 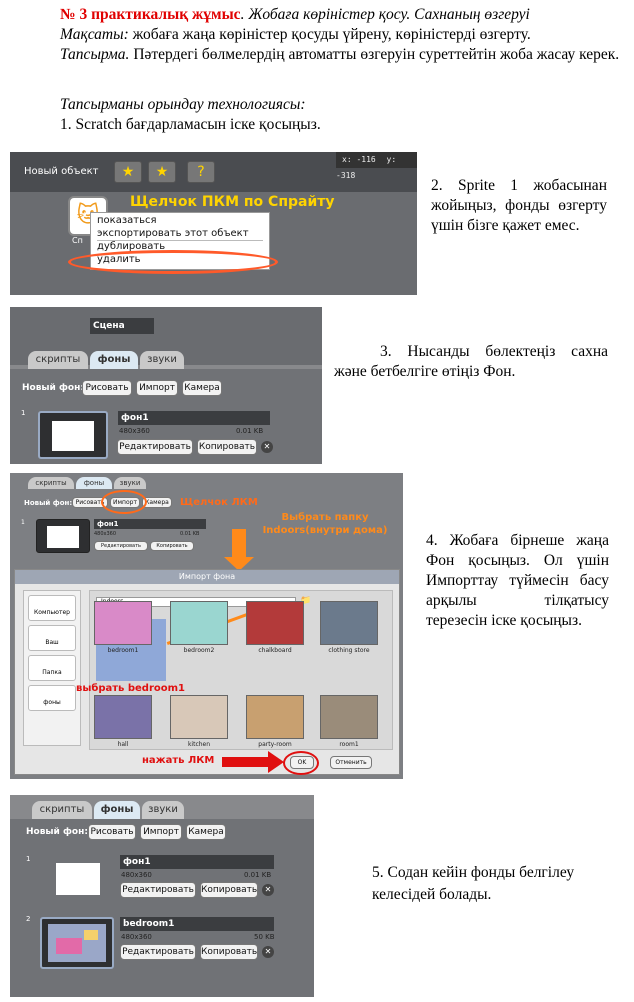 What do you see at coordinates (123, 623) in the screenshot?
I see `file-thumb-bedroom1` at bounding box center [123, 623].